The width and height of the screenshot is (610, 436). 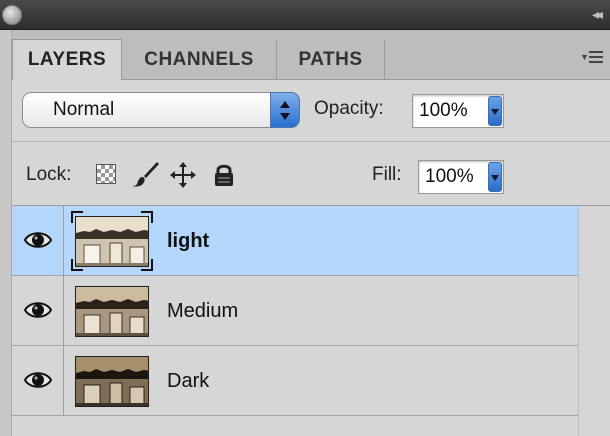 What do you see at coordinates (311, 111) in the screenshot?
I see `blend-mode-row: Normal Opacity: 100%` at bounding box center [311, 111].